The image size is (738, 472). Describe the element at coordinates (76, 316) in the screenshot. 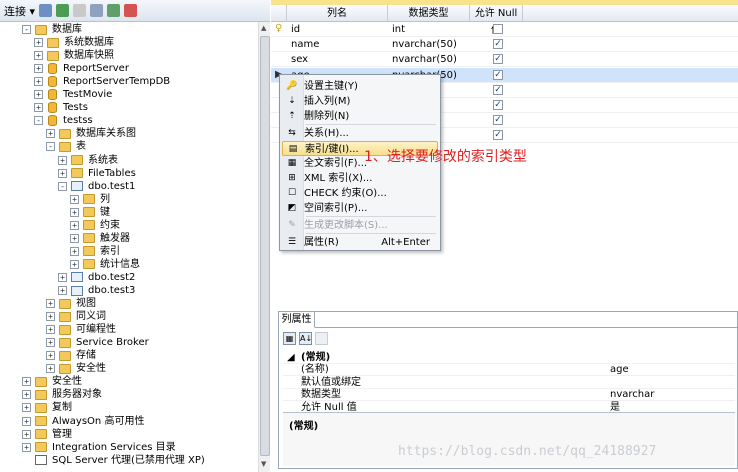

I see `tree-item: + 同义词` at that location.